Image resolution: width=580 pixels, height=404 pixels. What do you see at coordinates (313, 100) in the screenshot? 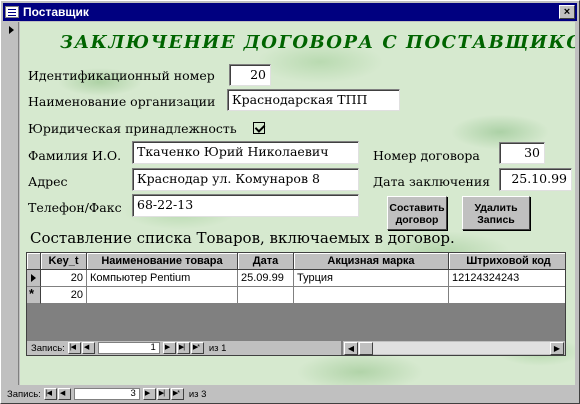
I see `org-field: Краснодарская ТПП` at bounding box center [313, 100].